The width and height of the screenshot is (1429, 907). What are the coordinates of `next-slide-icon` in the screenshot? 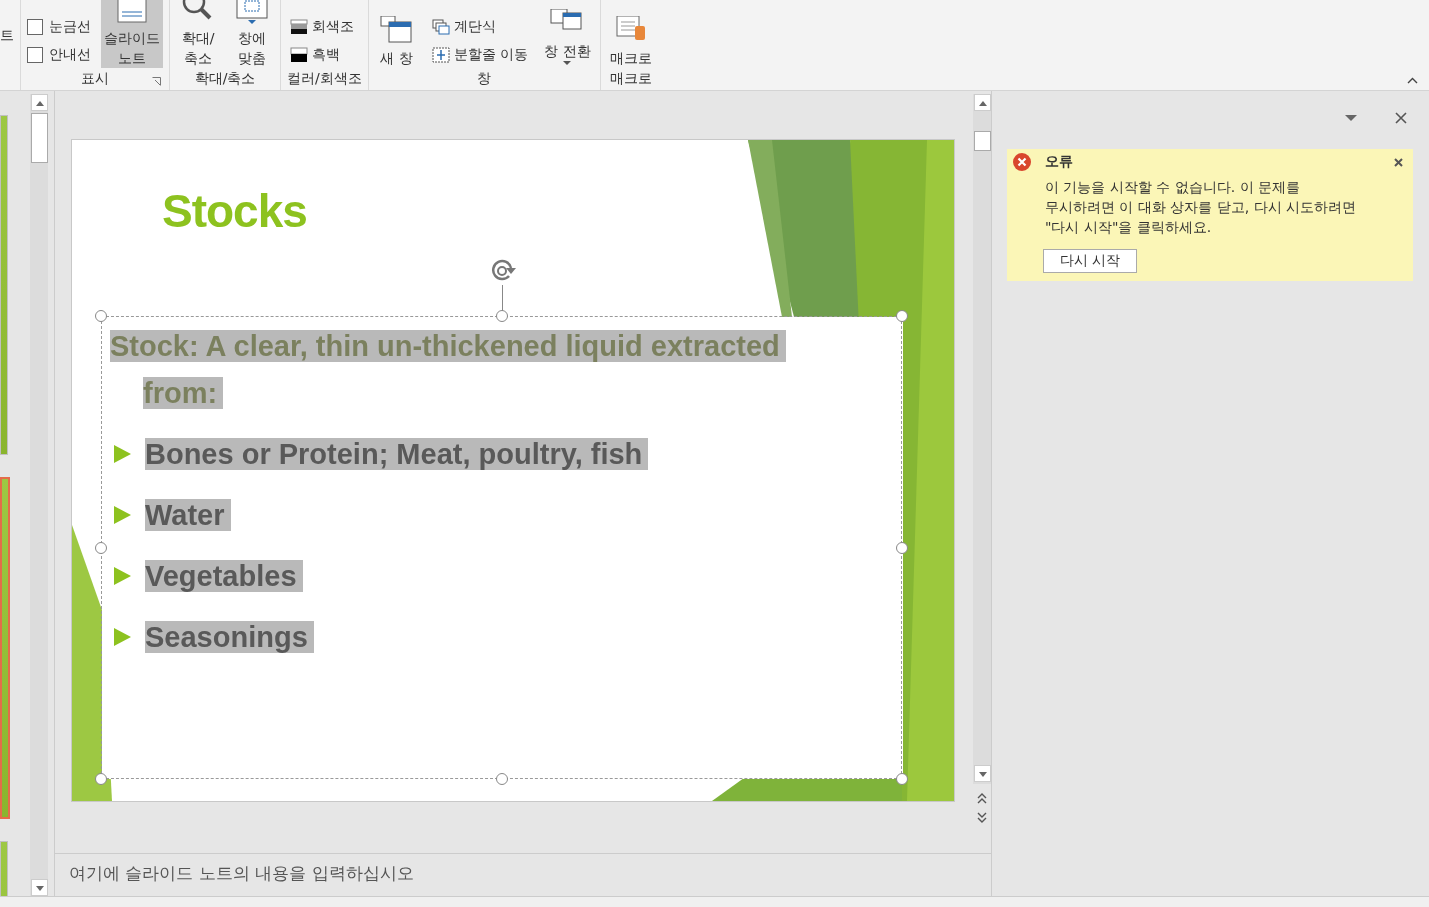 It's located at (982, 818).